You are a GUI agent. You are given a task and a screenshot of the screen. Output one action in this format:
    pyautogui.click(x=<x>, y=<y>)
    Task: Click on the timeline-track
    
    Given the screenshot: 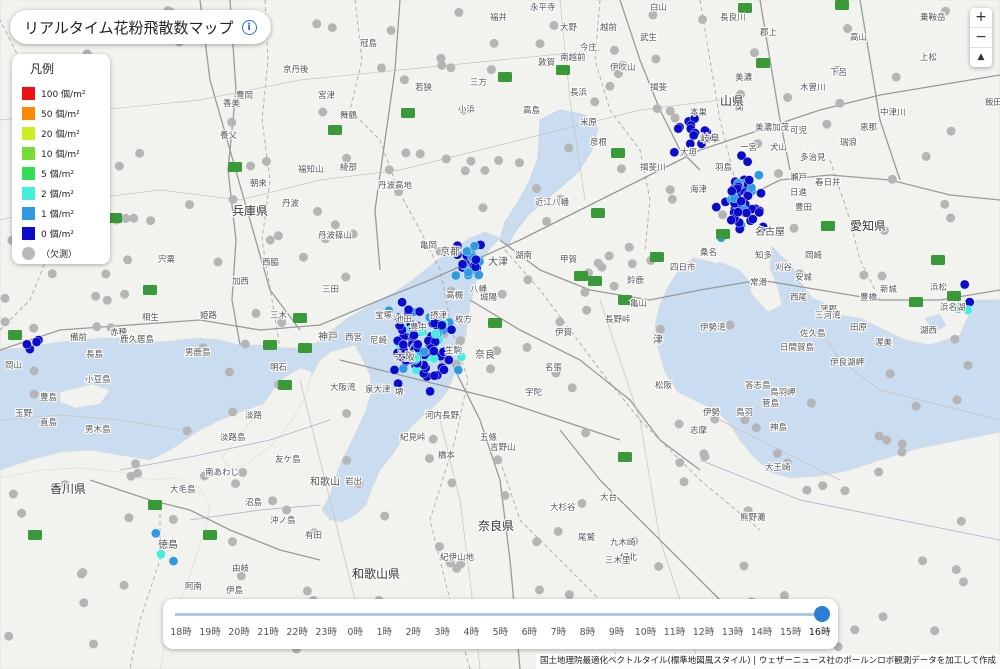 What is the action you would take?
    pyautogui.click(x=499, y=614)
    